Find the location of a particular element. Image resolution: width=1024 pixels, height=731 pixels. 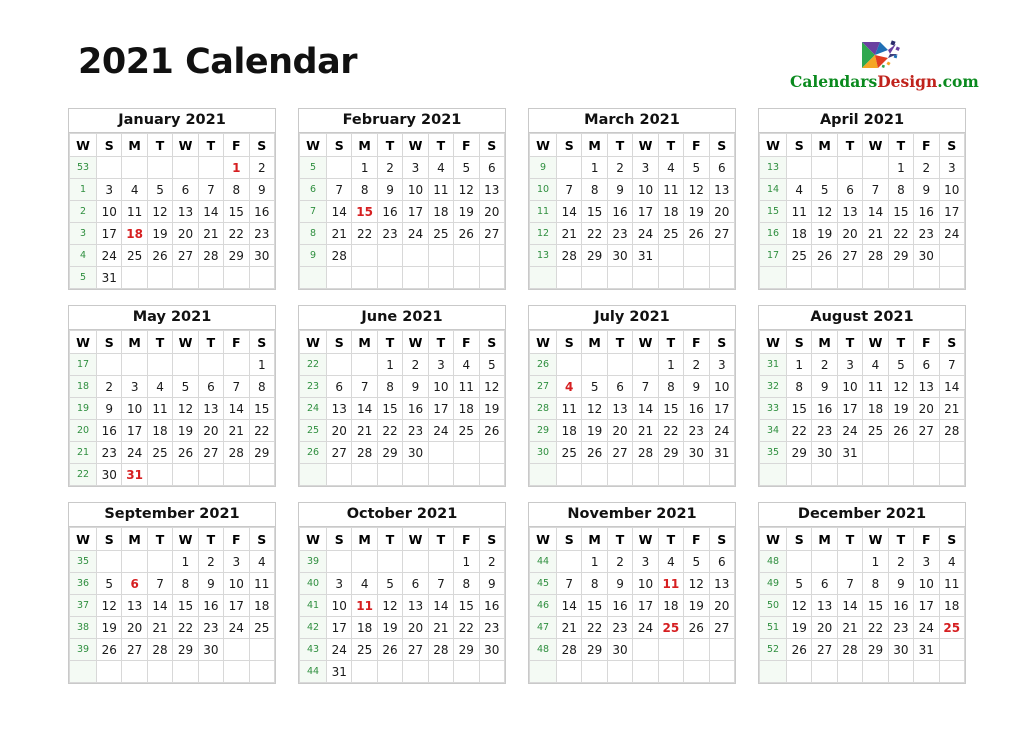

day-cell: 23 is located at coordinates (262, 233).